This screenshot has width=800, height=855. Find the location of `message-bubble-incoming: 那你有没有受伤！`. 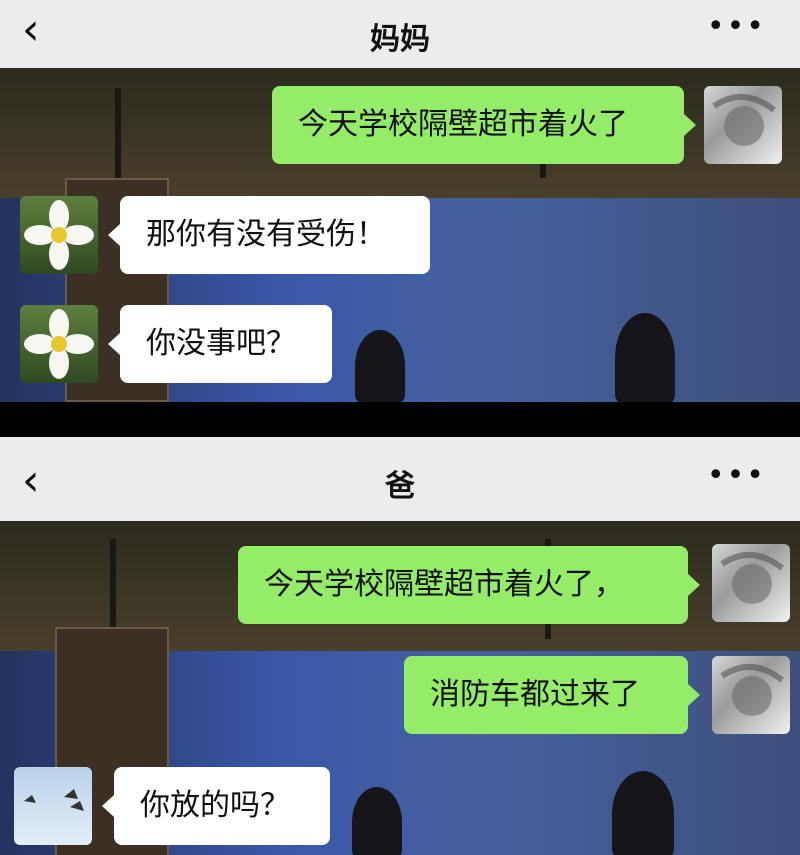

message-bubble-incoming: 那你有没有受伤！ is located at coordinates (269, 235).